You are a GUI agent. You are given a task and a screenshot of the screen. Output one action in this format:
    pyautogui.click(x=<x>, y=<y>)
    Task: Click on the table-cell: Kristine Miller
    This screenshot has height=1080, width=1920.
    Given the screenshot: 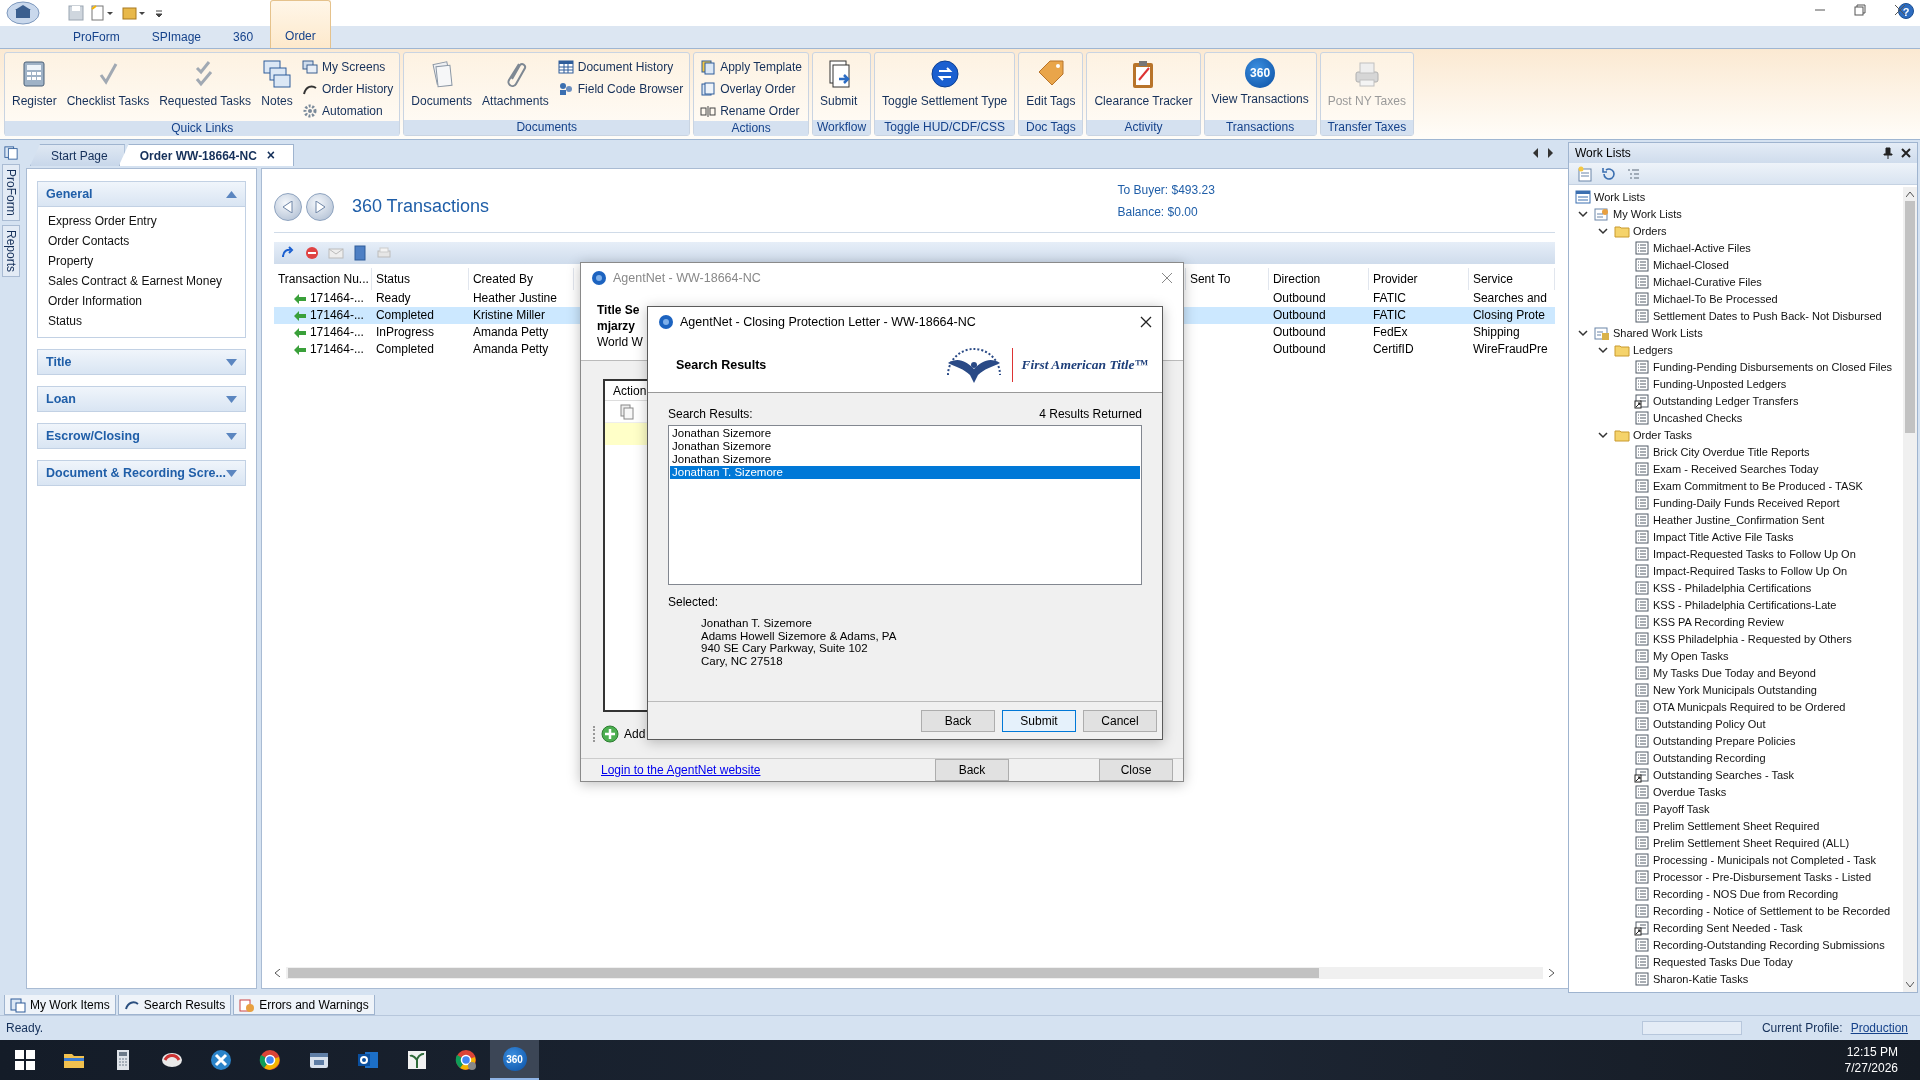 What is the action you would take?
    pyautogui.click(x=508, y=315)
    